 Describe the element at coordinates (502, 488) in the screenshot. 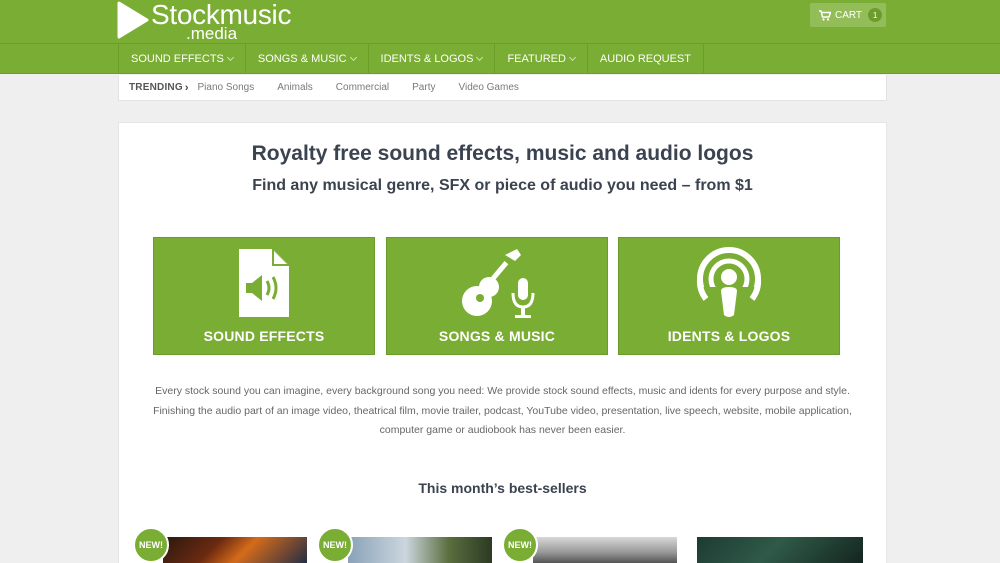

I see `bestsellers-heading: This month’s best-sellers` at that location.